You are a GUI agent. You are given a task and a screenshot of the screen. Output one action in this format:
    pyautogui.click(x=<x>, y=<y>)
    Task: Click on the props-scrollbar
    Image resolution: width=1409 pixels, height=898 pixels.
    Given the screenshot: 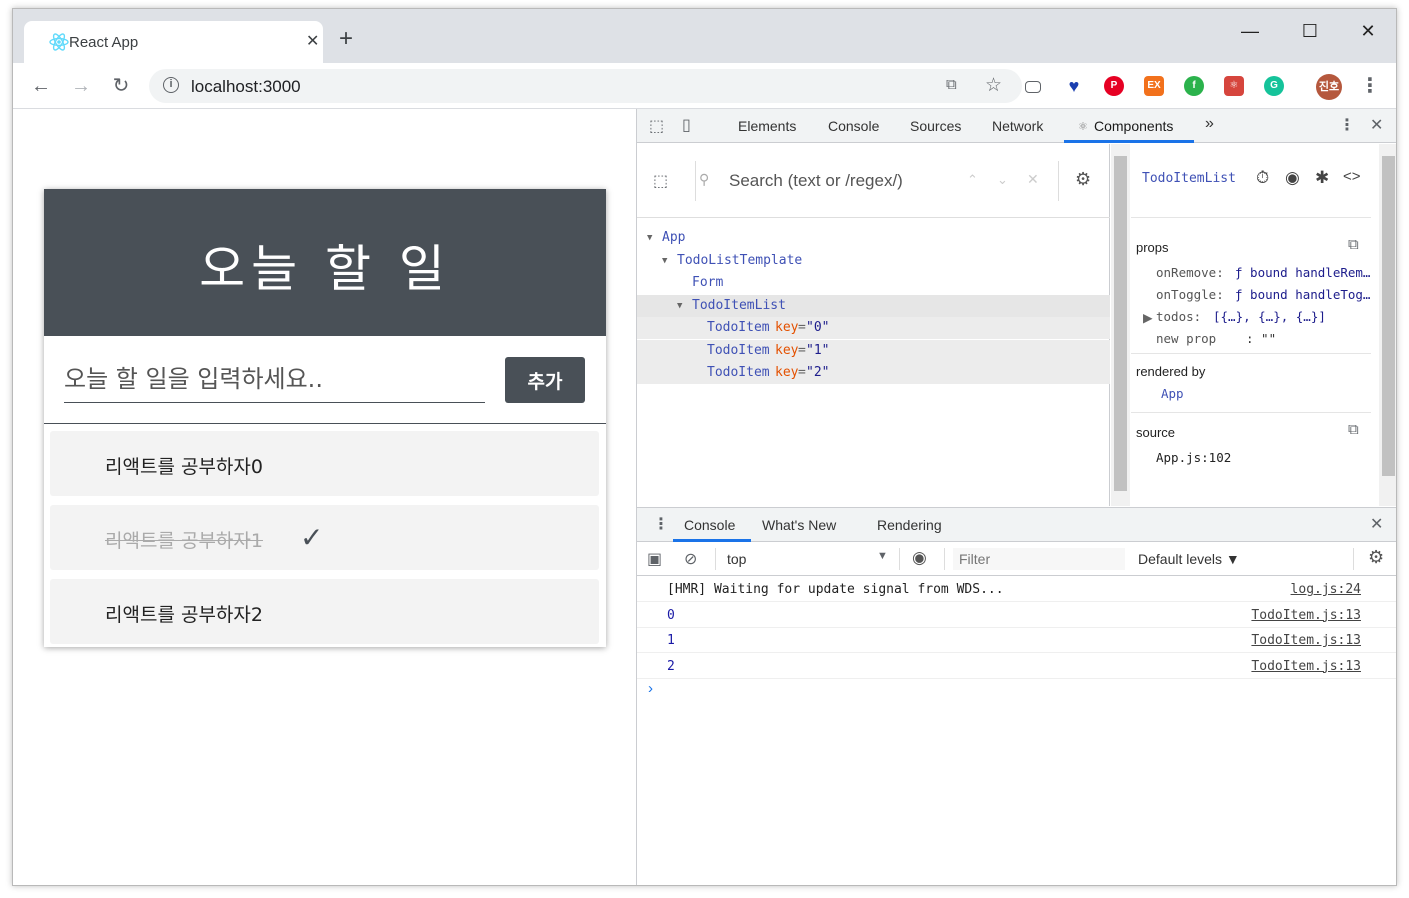 What is the action you would take?
    pyautogui.click(x=1387, y=325)
    